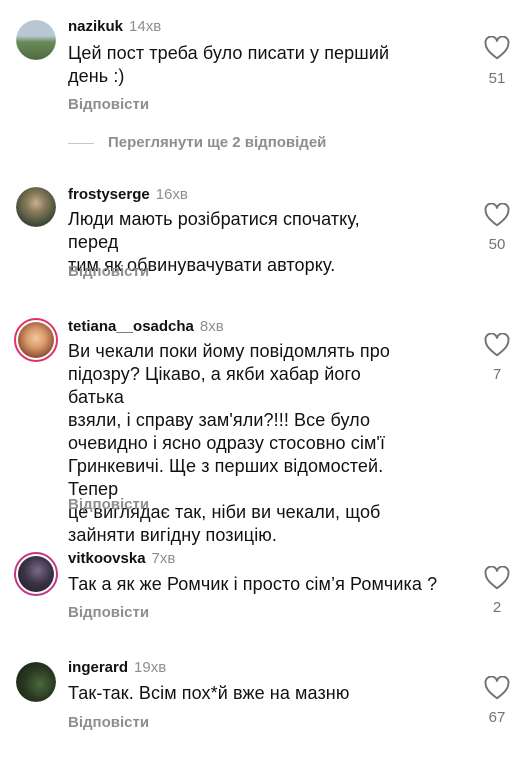 The height and width of the screenshot is (768, 532). What do you see at coordinates (217, 142) in the screenshot?
I see `view-more-replies-label: Переглянути ще 2 відповідей` at bounding box center [217, 142].